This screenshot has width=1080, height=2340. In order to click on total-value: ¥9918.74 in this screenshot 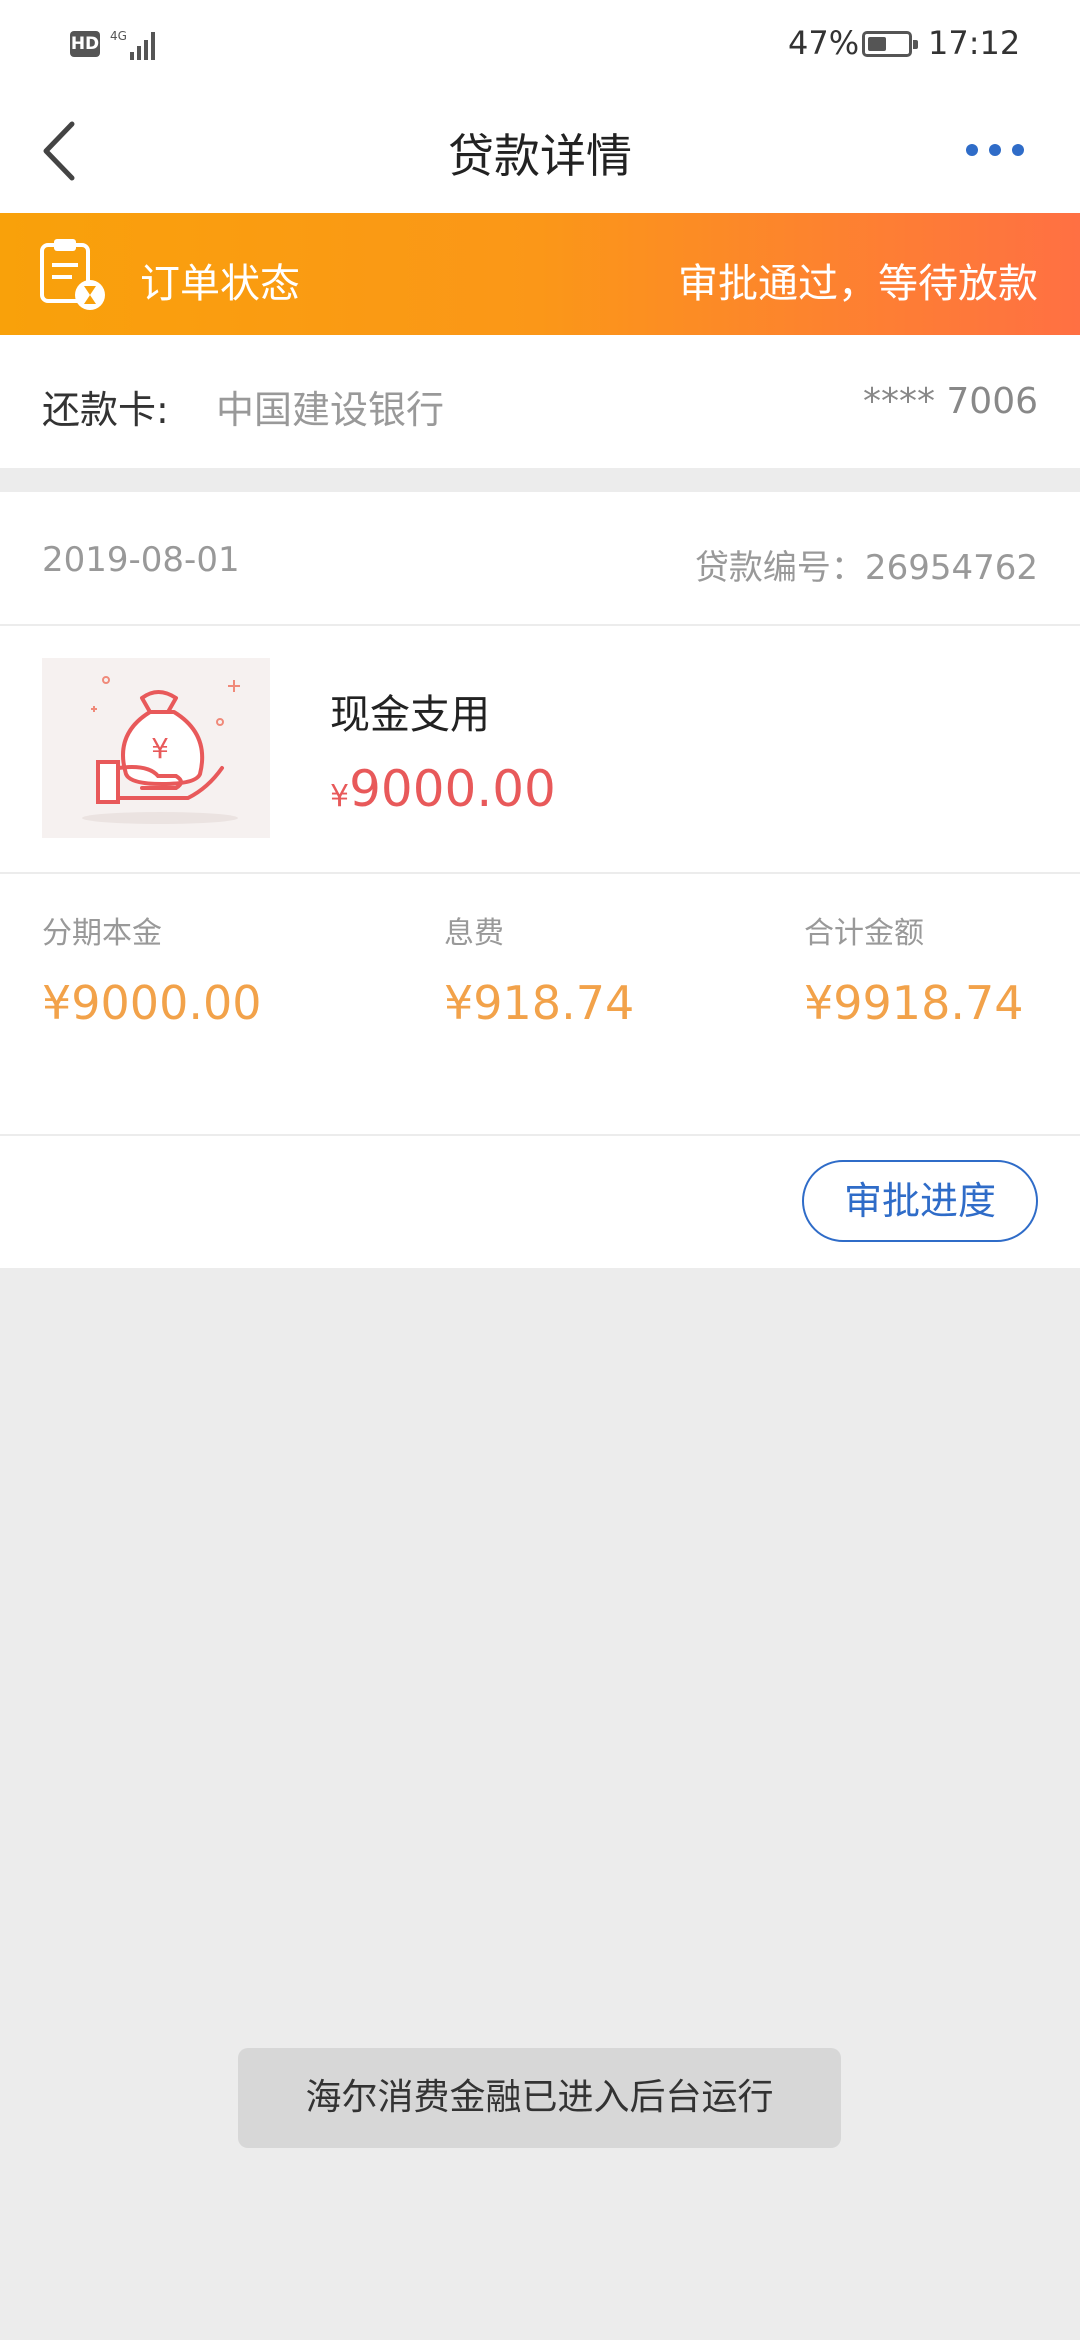, I will do `click(914, 1003)`.